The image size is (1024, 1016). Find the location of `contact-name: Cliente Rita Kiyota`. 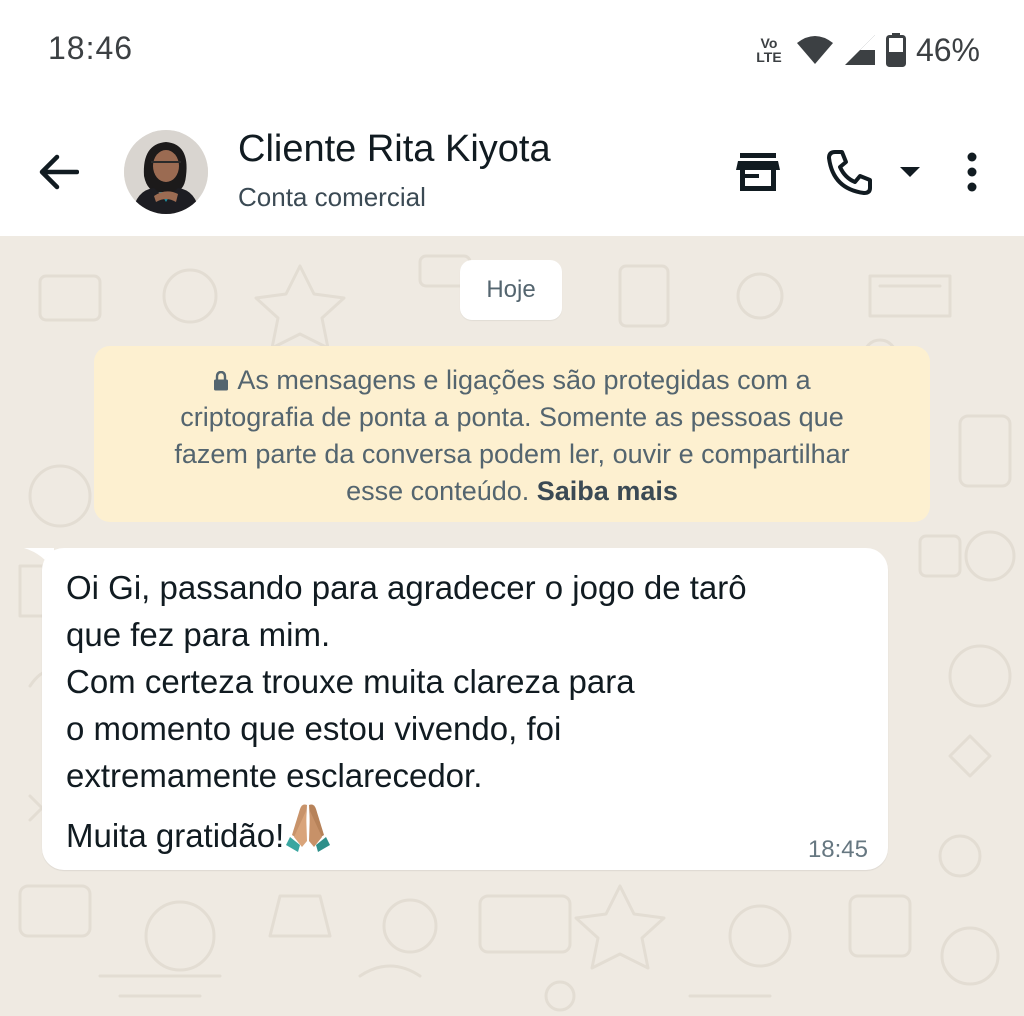

contact-name: Cliente Rita Kiyota is located at coordinates (394, 149).